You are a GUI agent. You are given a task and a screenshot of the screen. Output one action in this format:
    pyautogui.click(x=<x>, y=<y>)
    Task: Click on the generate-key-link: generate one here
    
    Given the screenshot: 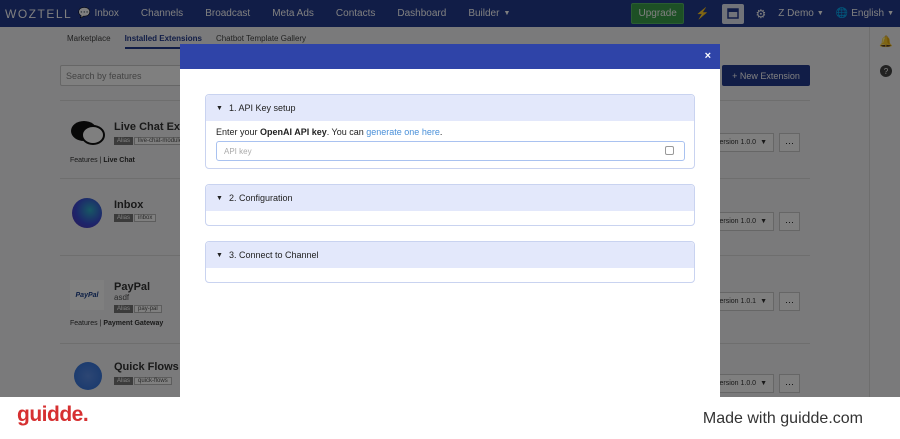 What is the action you would take?
    pyautogui.click(x=403, y=132)
    